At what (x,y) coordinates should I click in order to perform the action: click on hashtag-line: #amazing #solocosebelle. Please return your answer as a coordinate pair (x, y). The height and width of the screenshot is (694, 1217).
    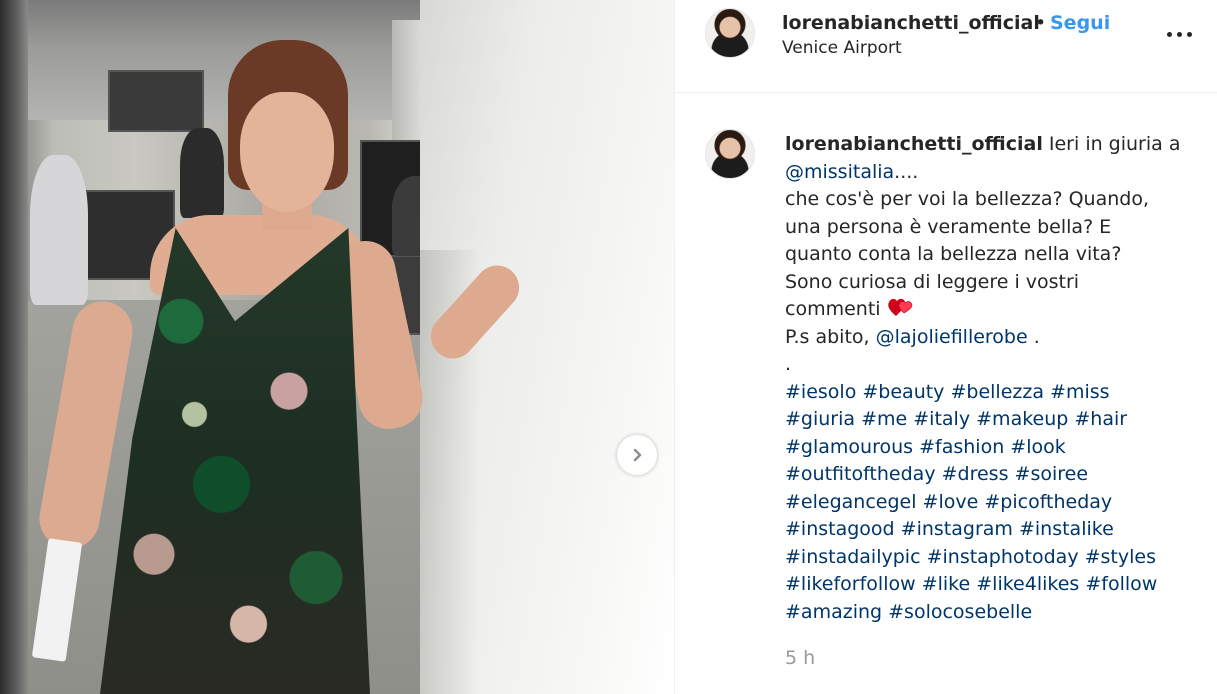
    Looking at the image, I should click on (995, 613).